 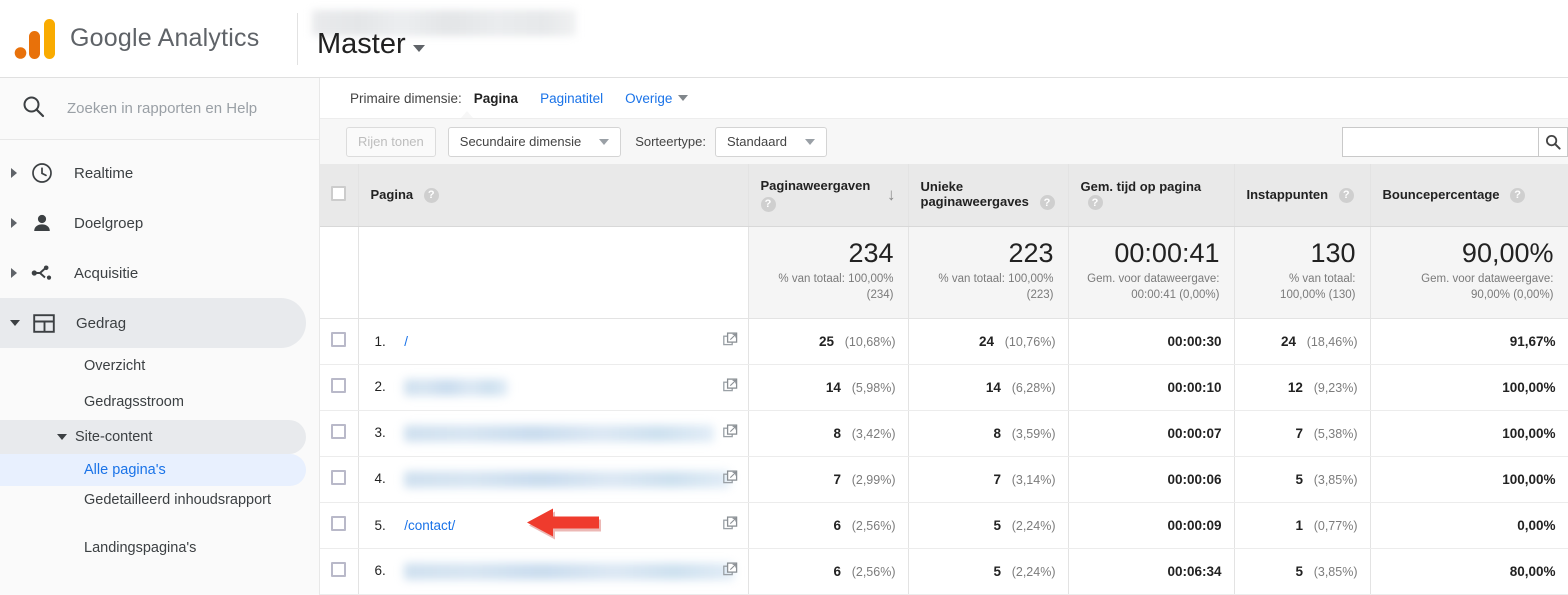 I want to click on totals-subtext: % van totaal: 100,00% (234), so click(x=836, y=287).